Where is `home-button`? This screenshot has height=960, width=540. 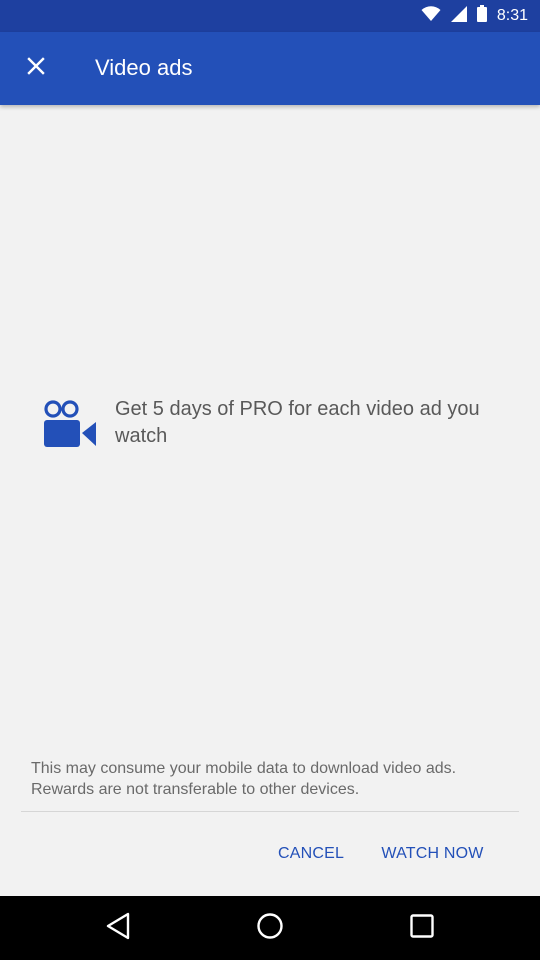
home-button is located at coordinates (270, 928).